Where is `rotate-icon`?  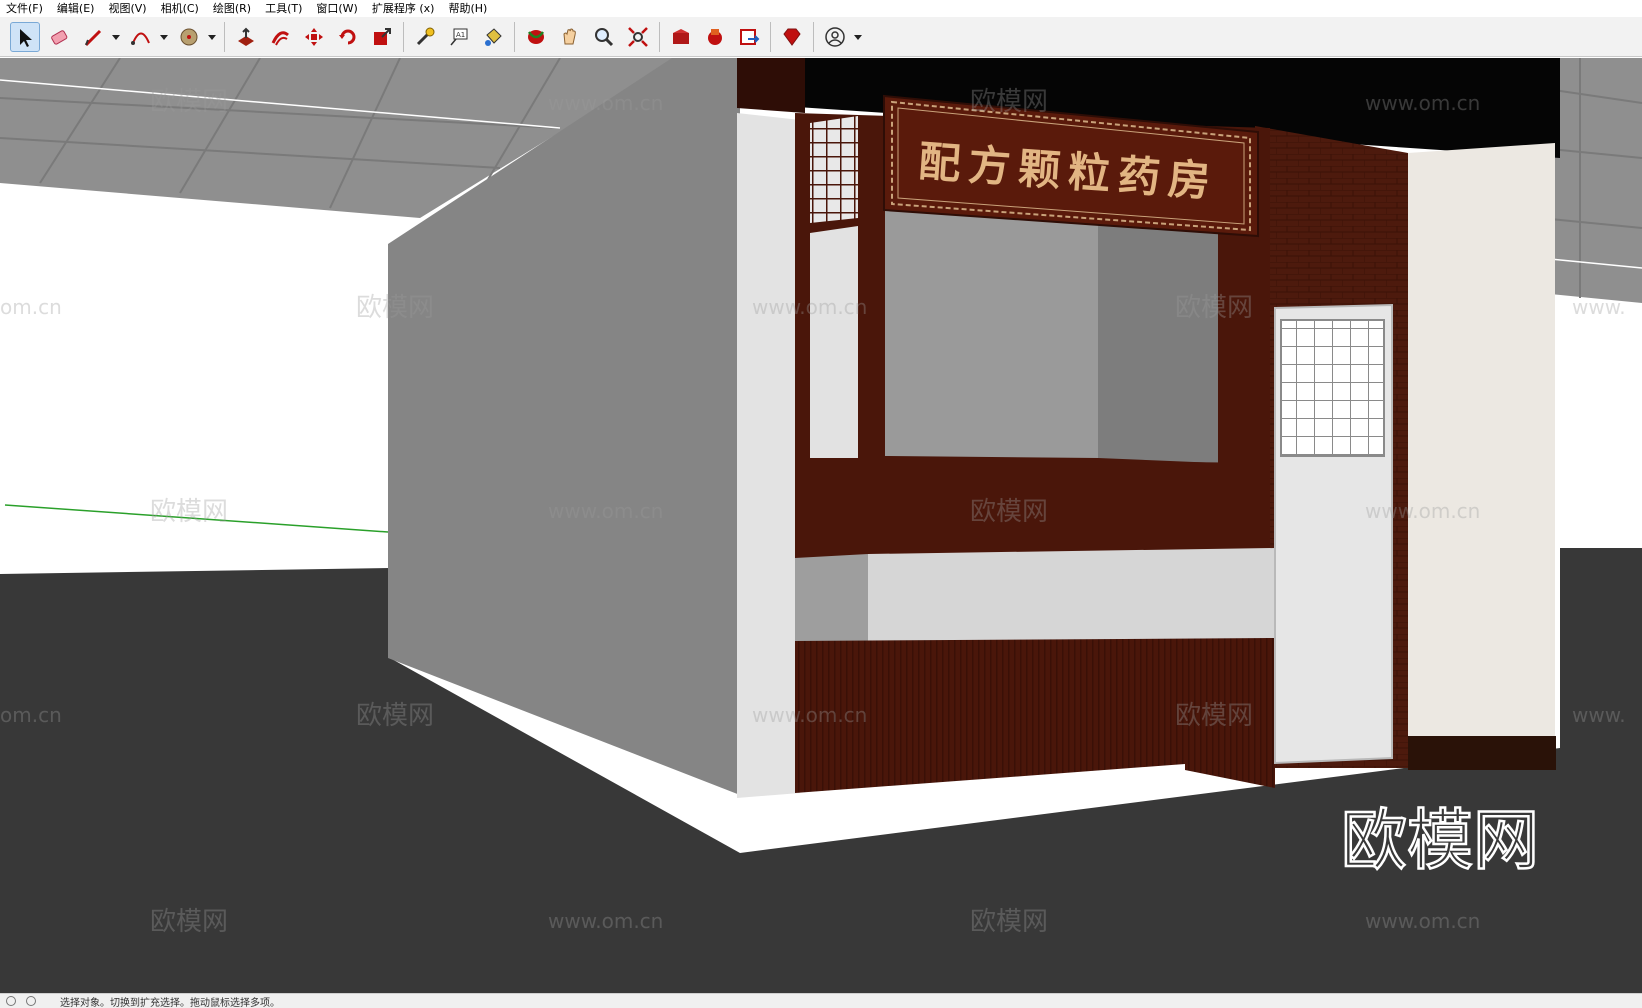 rotate-icon is located at coordinates (348, 37).